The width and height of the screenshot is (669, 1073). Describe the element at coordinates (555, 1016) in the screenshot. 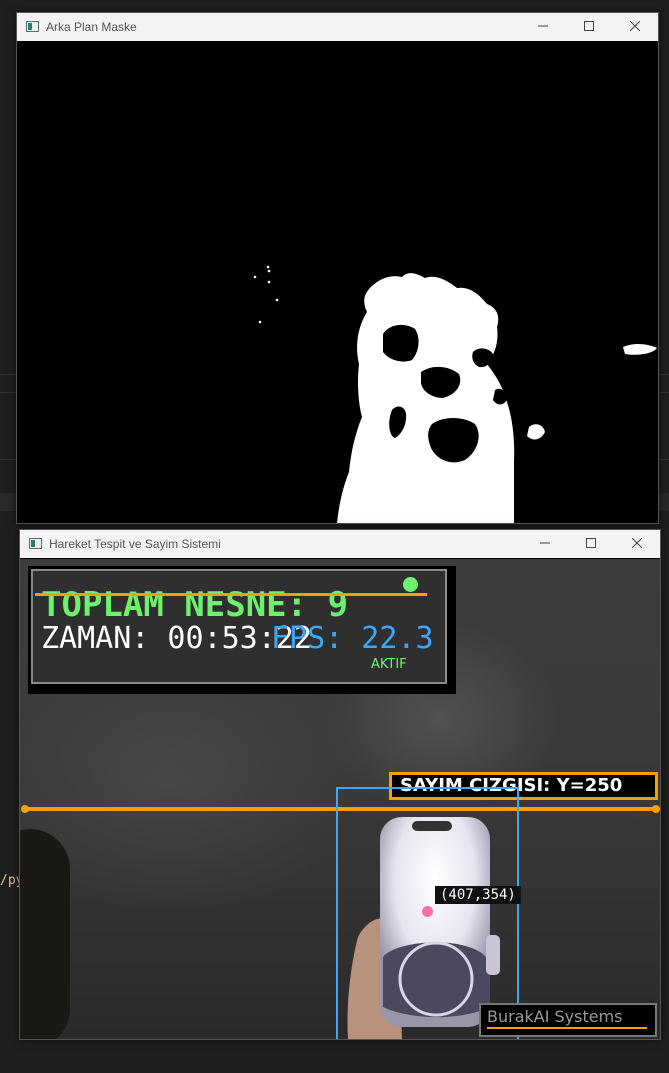

I see `watermark-text: BurakAI Systems` at that location.